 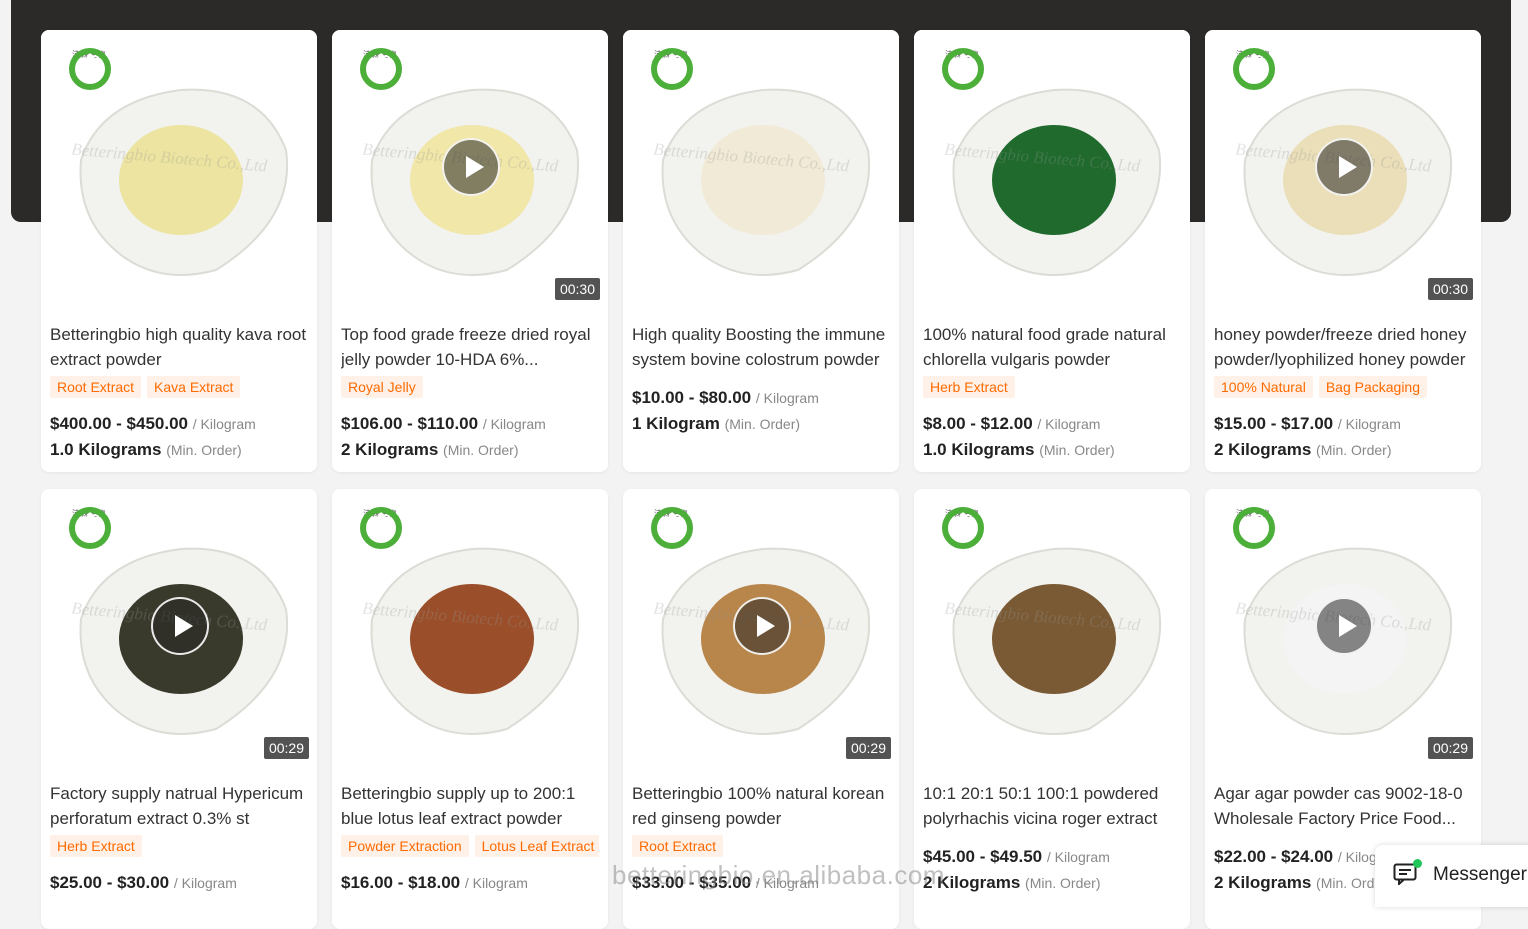 I want to click on product-price: $45.00 - $49.50 / Kilogram, so click(x=1052, y=857).